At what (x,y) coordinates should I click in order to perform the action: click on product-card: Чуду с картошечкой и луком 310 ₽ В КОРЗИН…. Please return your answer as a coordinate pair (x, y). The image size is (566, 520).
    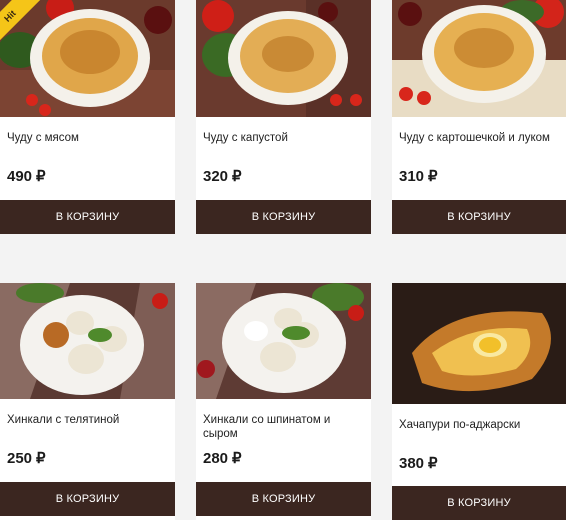
    Looking at the image, I should click on (479, 117).